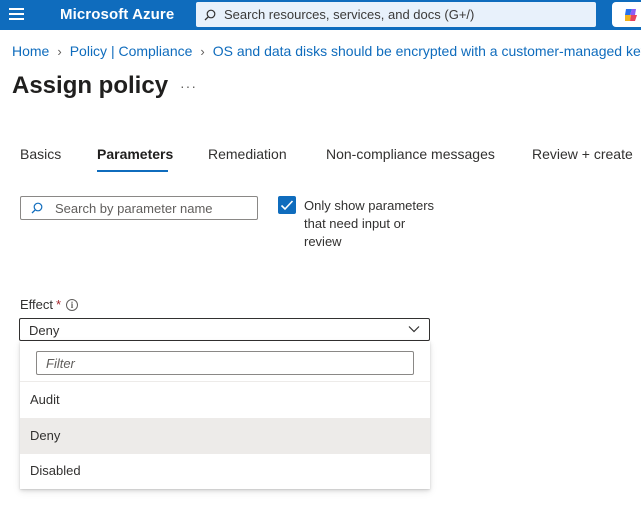  I want to click on option-disabled: Disabled, so click(225, 471).